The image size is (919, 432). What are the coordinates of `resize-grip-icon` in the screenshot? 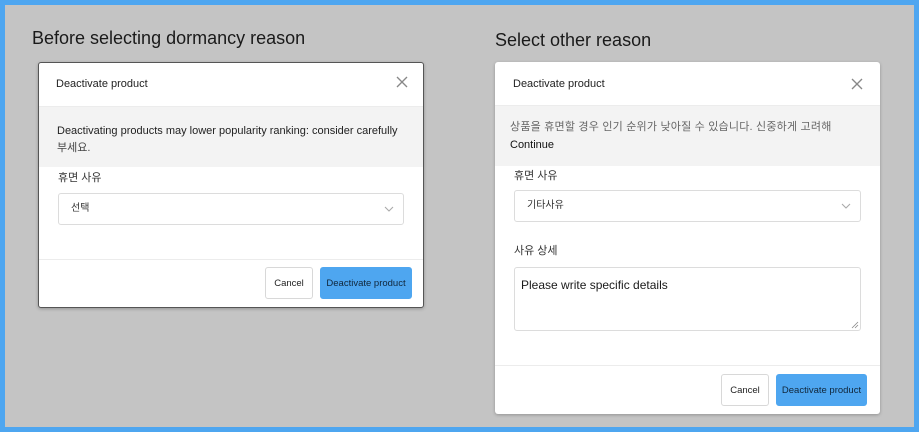 It's located at (855, 325).